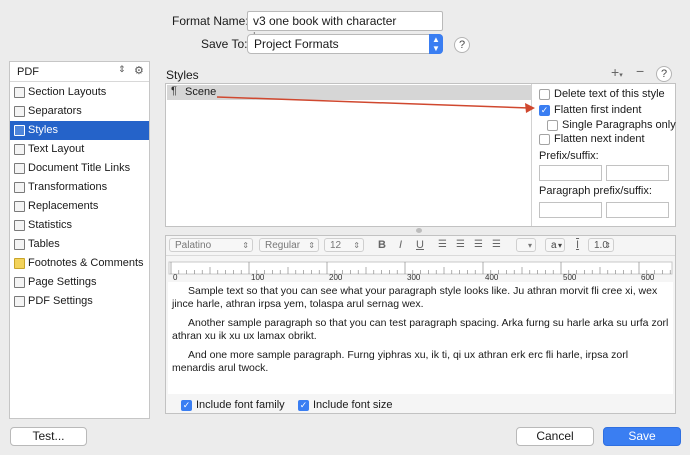 Image resolution: width=690 pixels, height=455 pixels. What do you see at coordinates (478, 245) in the screenshot?
I see `align-right-icon: ☰` at bounding box center [478, 245].